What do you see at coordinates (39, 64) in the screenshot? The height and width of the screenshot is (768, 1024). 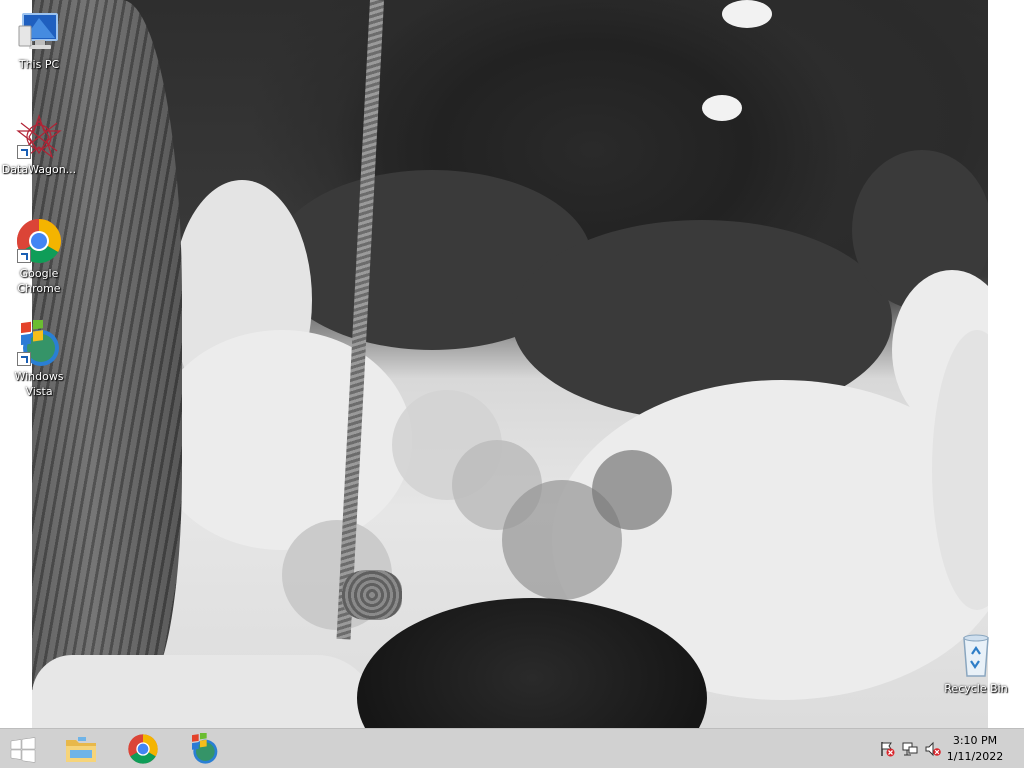 I see `desktop-icon-label: This PC` at bounding box center [39, 64].